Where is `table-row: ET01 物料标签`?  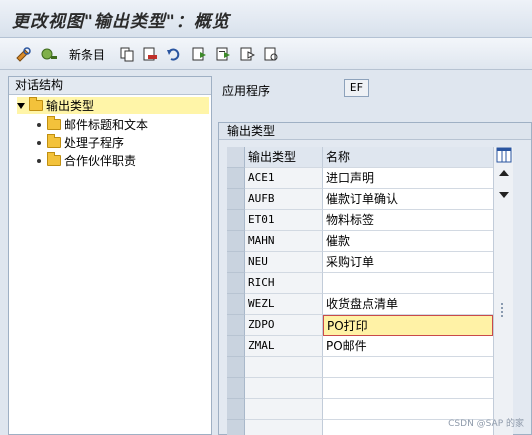
table-row: ET01 物料标签 is located at coordinates (360, 220).